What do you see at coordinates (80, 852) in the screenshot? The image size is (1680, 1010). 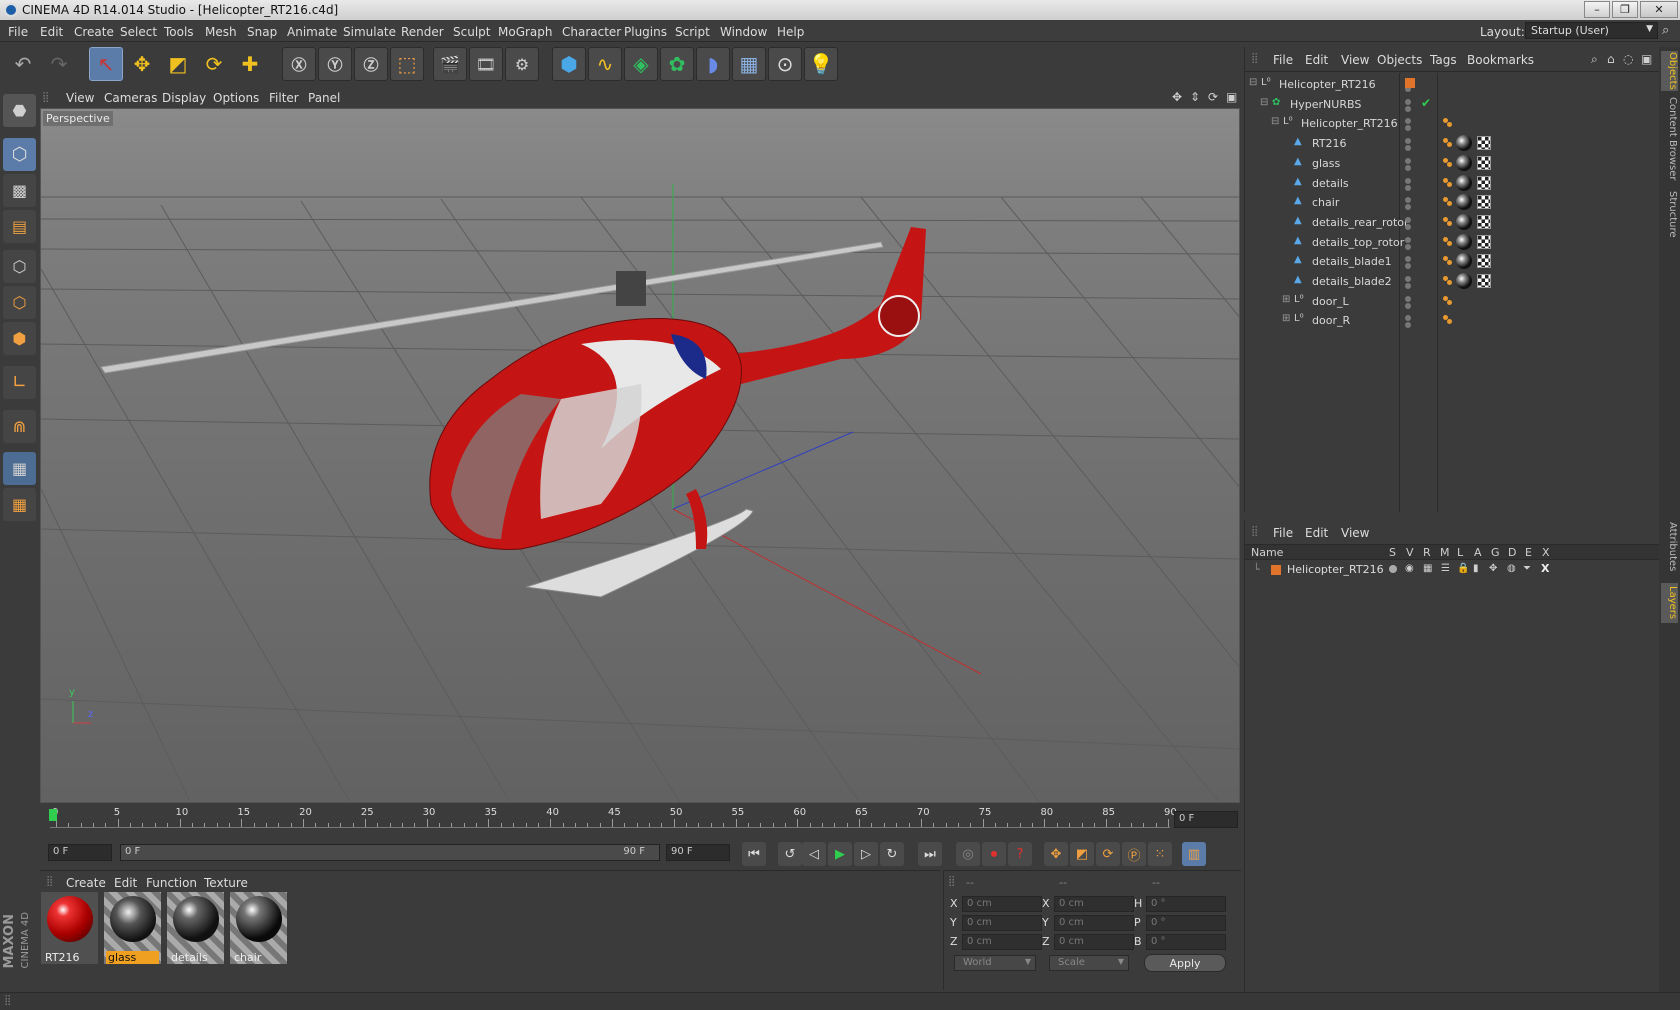 I see `start-frame-field: 0 F` at bounding box center [80, 852].